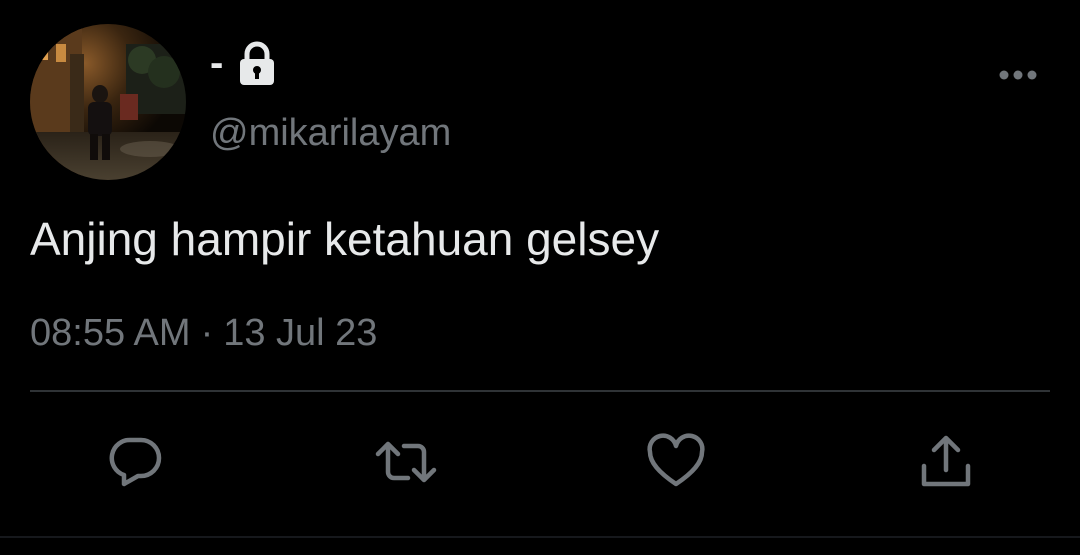 The image size is (1080, 555). I want to click on tweet-timestamp: 08:55 AM · 13 Jul 23, so click(203, 333).